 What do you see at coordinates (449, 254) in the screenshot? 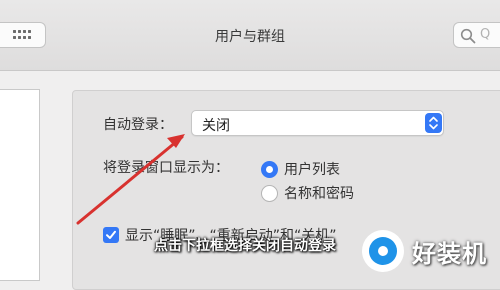
I see `watermark-text: 好装机` at bounding box center [449, 254].